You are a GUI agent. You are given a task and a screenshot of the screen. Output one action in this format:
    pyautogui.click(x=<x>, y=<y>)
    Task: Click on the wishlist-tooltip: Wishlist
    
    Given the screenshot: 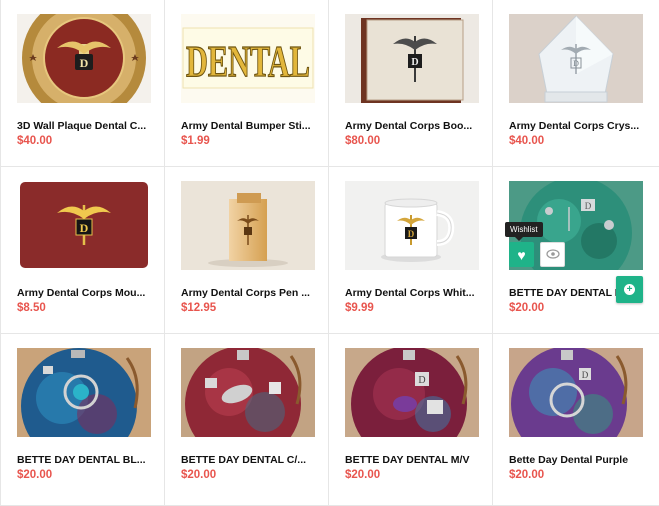 What is the action you would take?
    pyautogui.click(x=524, y=231)
    